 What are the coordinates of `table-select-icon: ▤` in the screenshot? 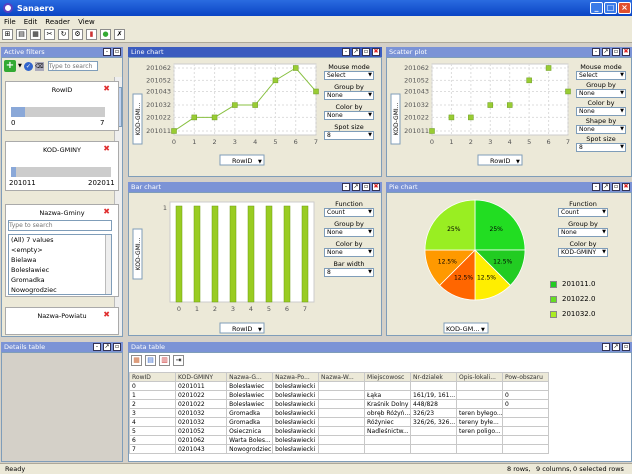 It's located at (150, 360).